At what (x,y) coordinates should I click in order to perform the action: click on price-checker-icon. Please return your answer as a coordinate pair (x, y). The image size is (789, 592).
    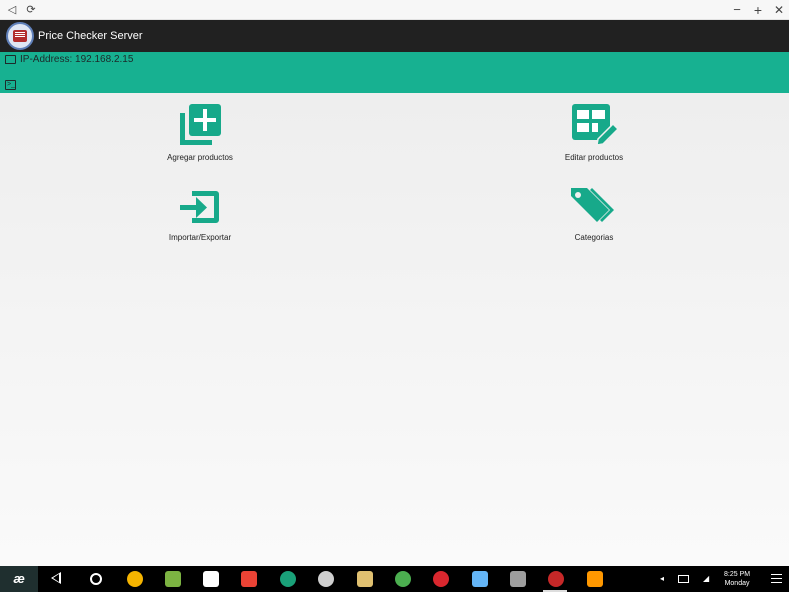
    Looking at the image, I should click on (556, 579).